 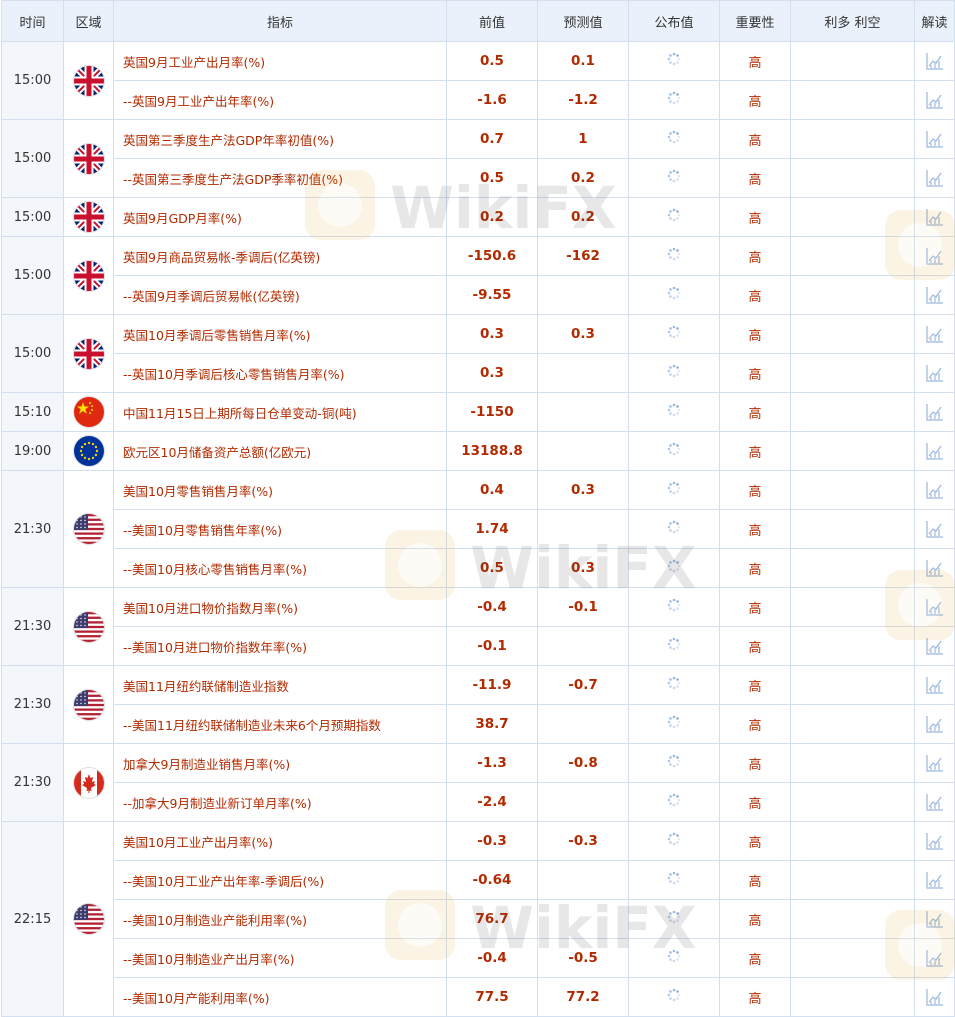 What do you see at coordinates (280, 490) in the screenshot?
I see `indicator-name: 美国10月零售销售月率(%)` at bounding box center [280, 490].